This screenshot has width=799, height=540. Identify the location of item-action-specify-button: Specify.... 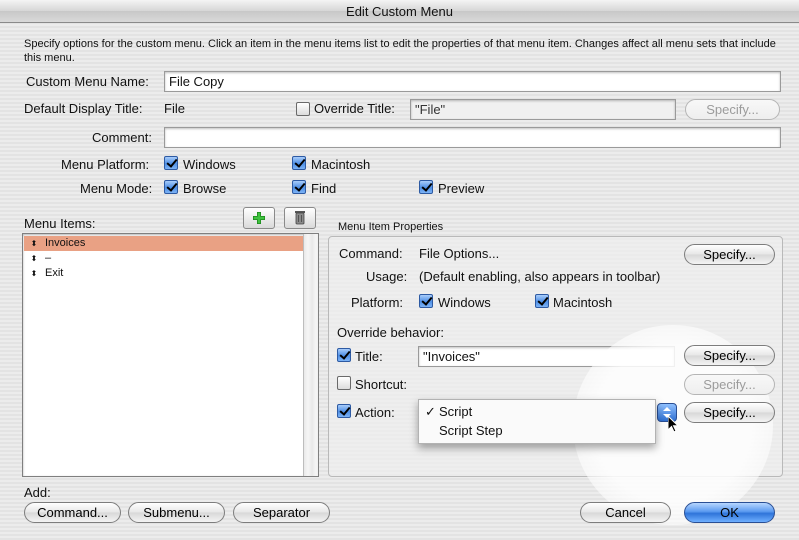
(729, 412).